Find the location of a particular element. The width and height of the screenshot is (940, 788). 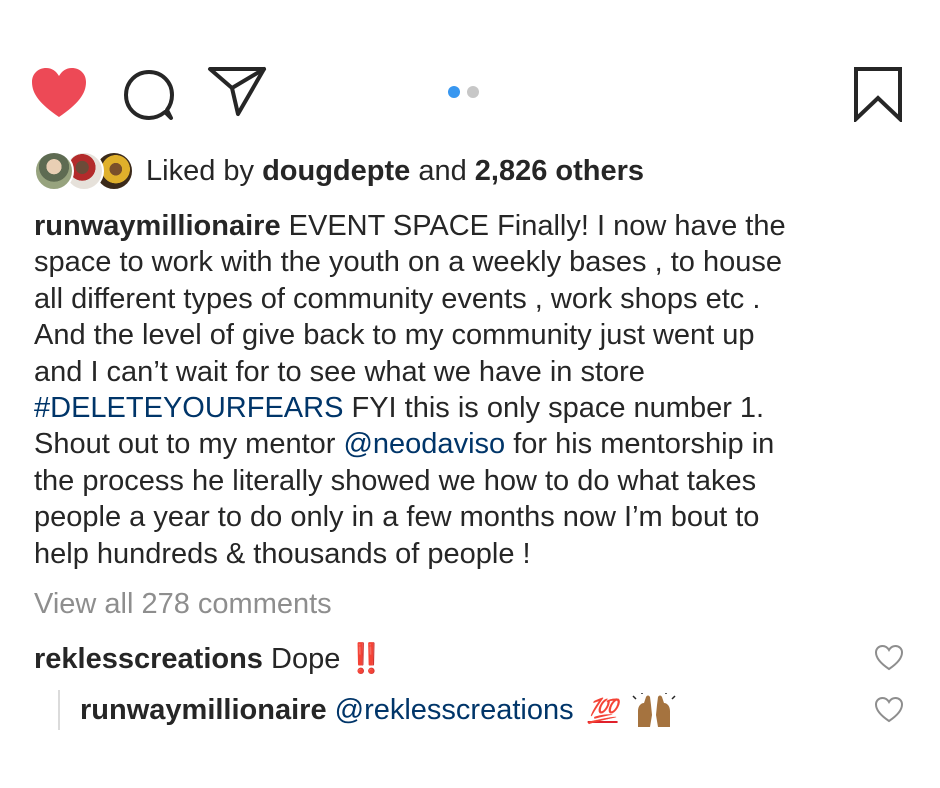

carousel-dot is located at coordinates (473, 92).